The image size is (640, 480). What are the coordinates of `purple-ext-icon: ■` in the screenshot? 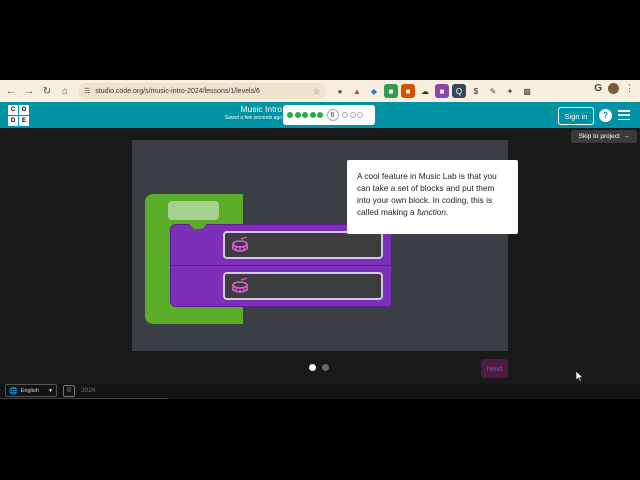 It's located at (442, 91).